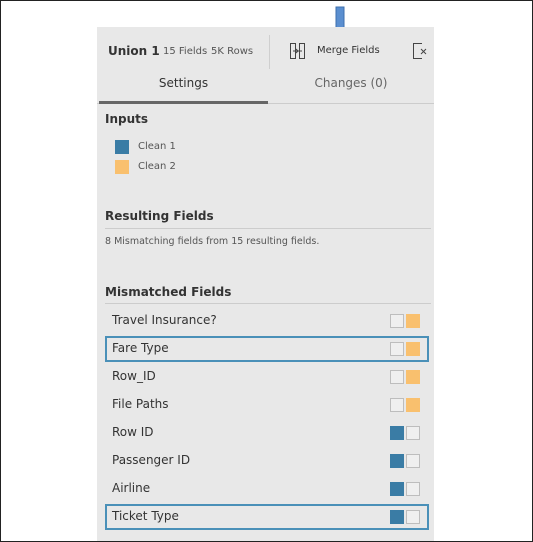 This screenshot has width=533, height=542. I want to click on mismatched-fields-heading: Mismatched Fields, so click(168, 292).